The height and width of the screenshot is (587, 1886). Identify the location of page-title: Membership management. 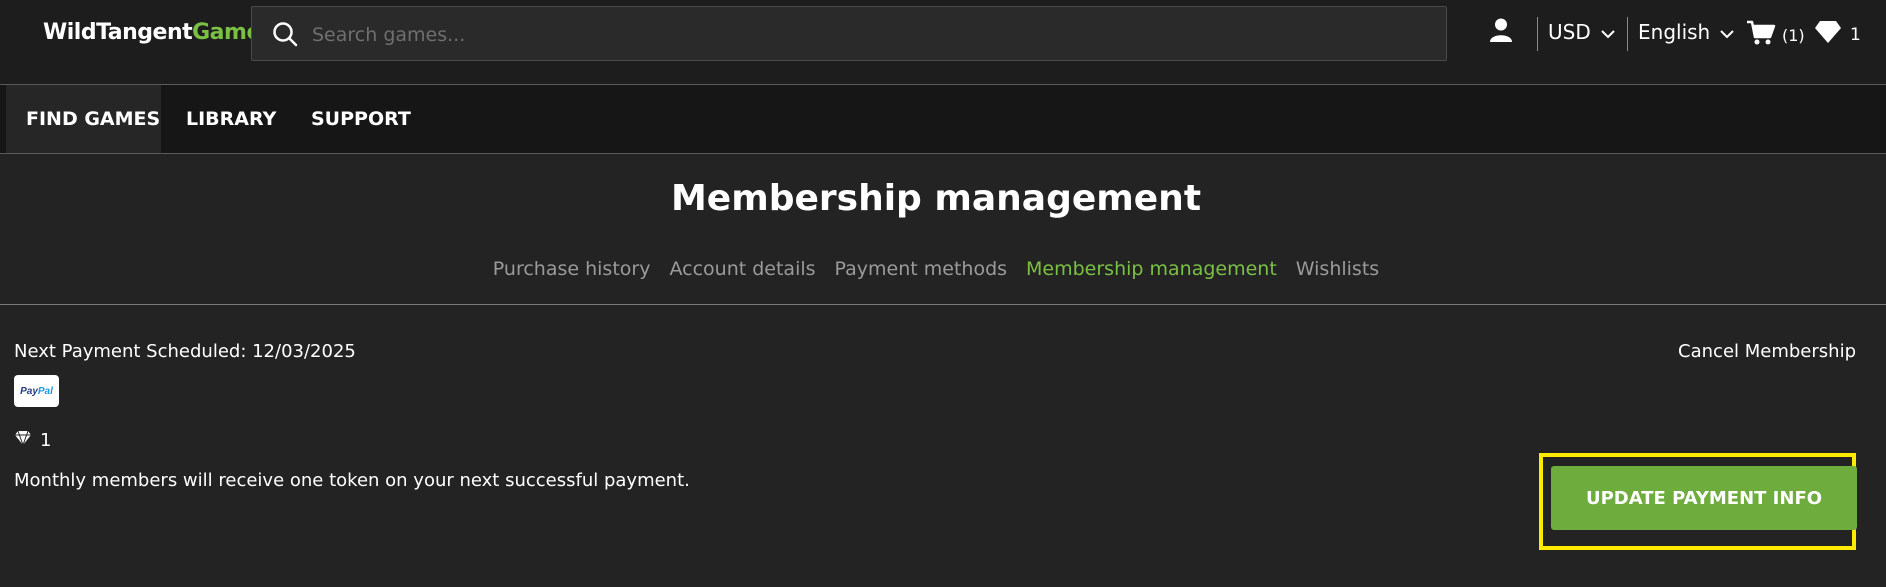
(936, 198).